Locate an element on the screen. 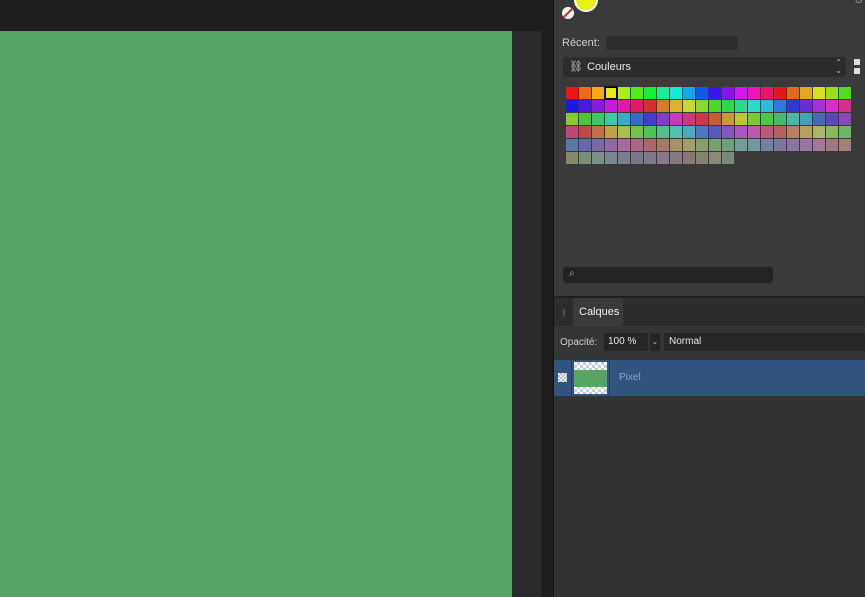  current-fill-swatch is located at coordinates (586, 6).